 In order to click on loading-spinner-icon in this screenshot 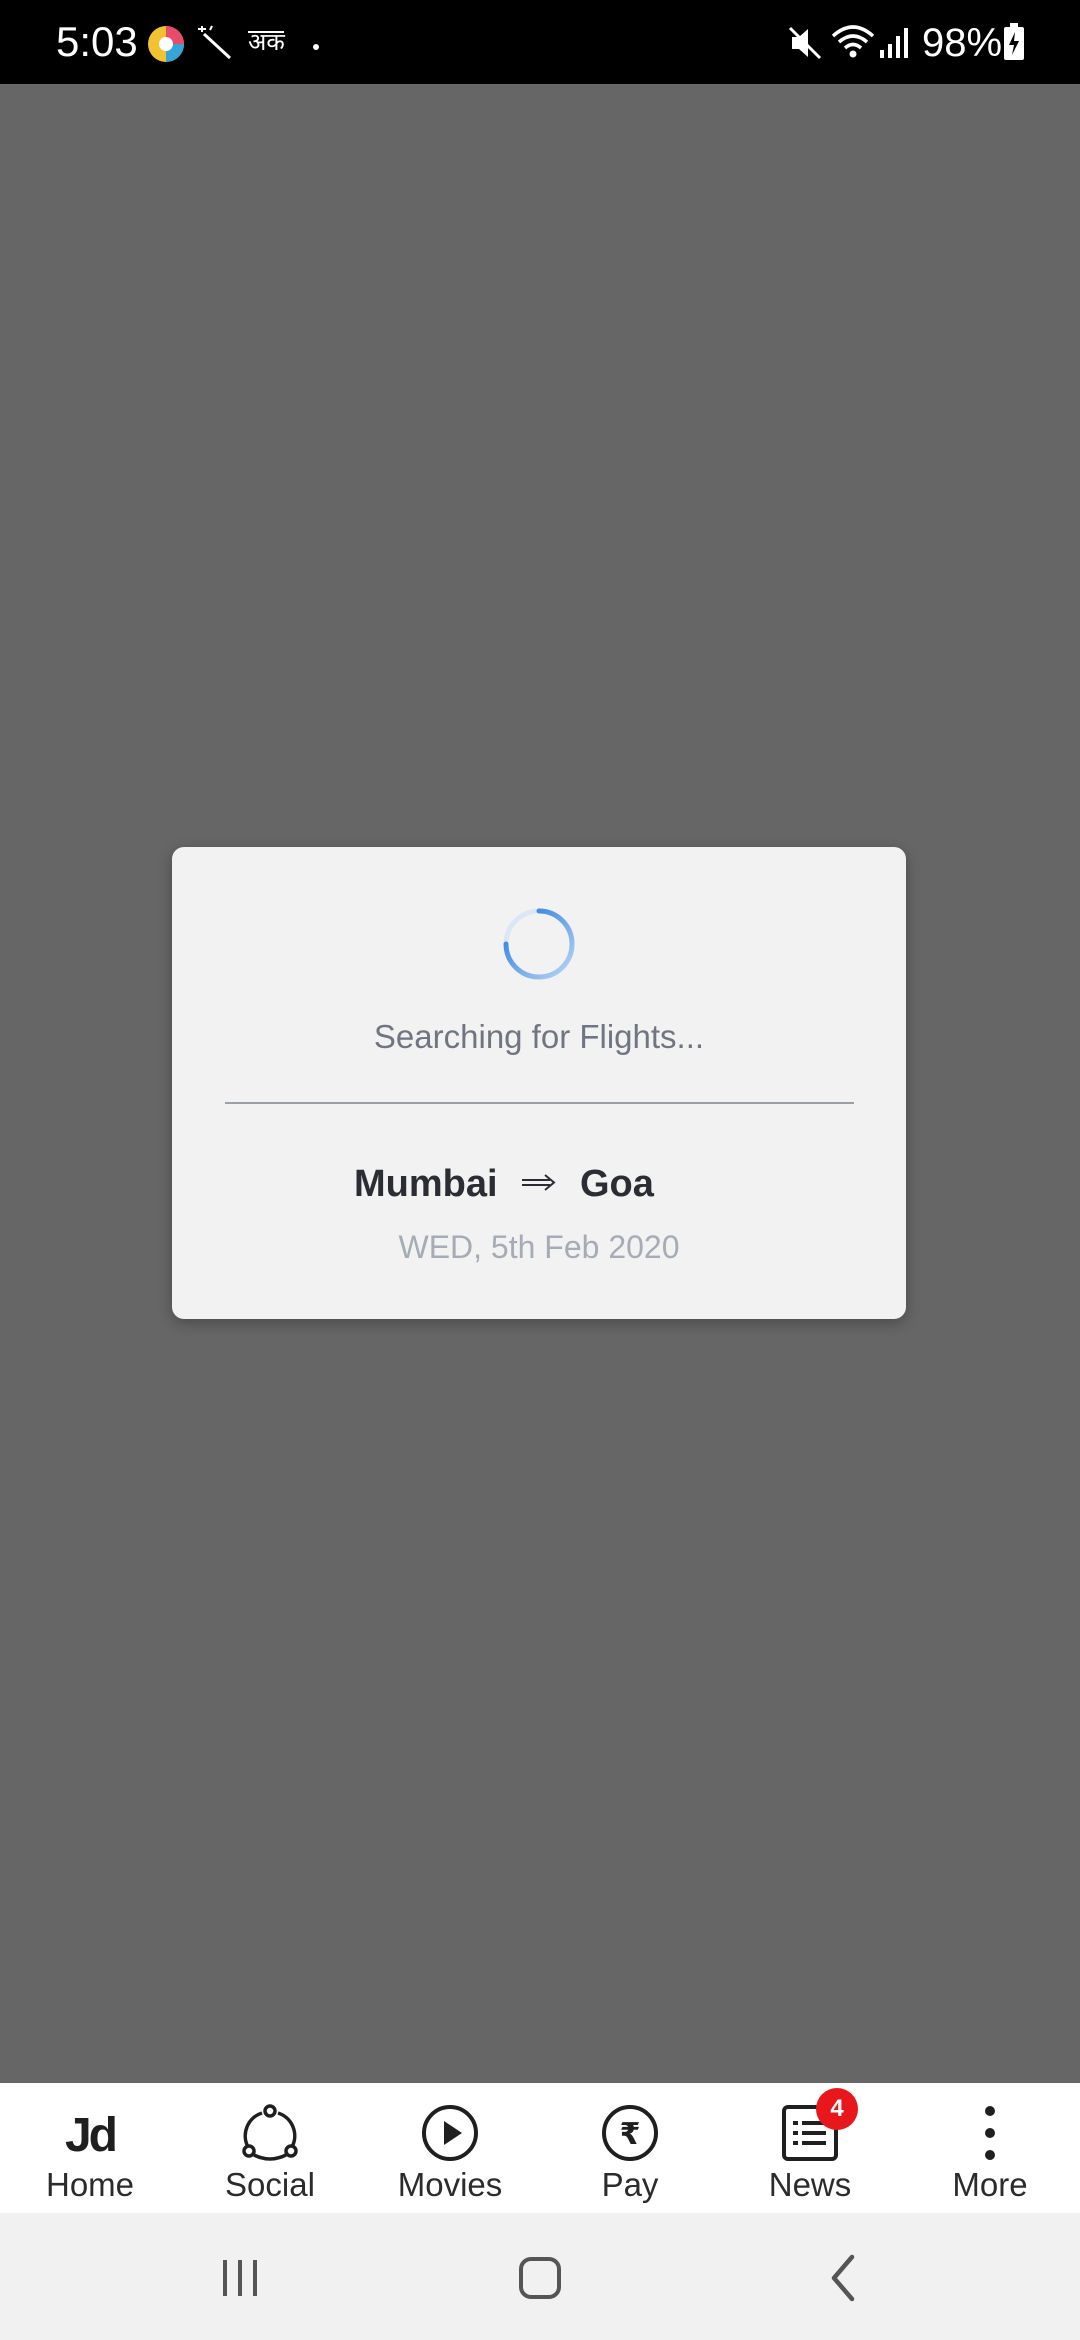, I will do `click(539, 944)`.